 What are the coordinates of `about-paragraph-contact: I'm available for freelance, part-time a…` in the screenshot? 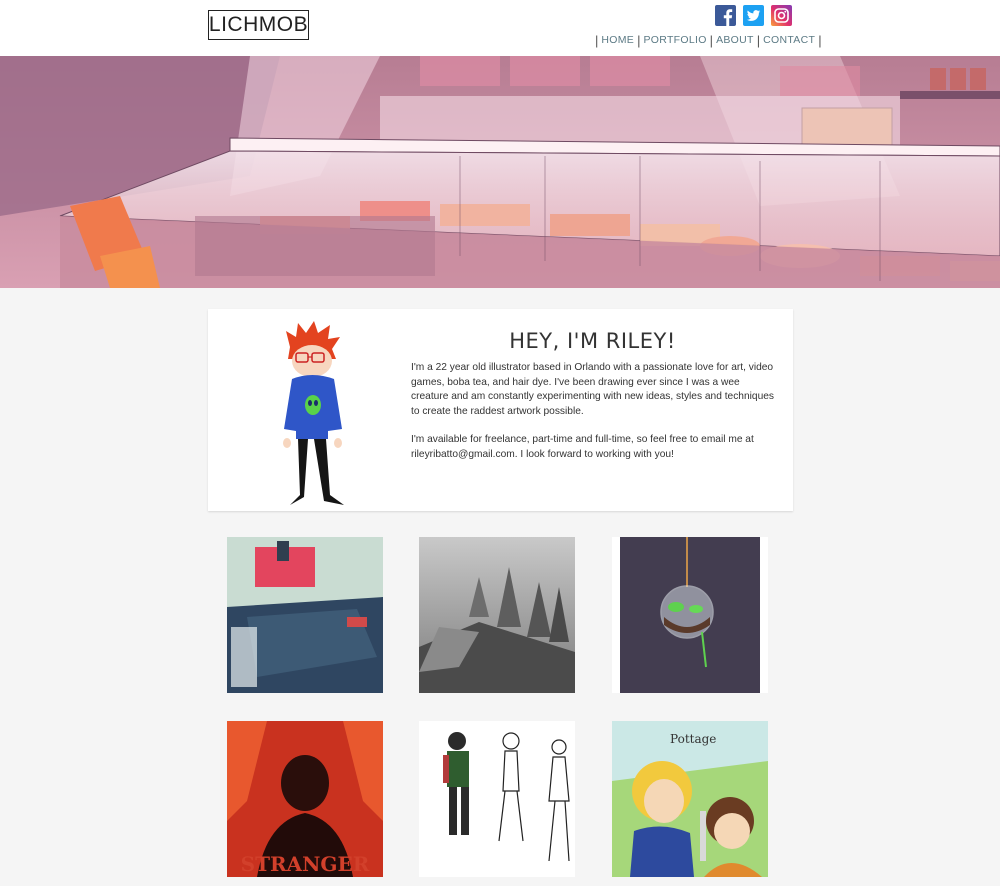 It's located at (582, 447).